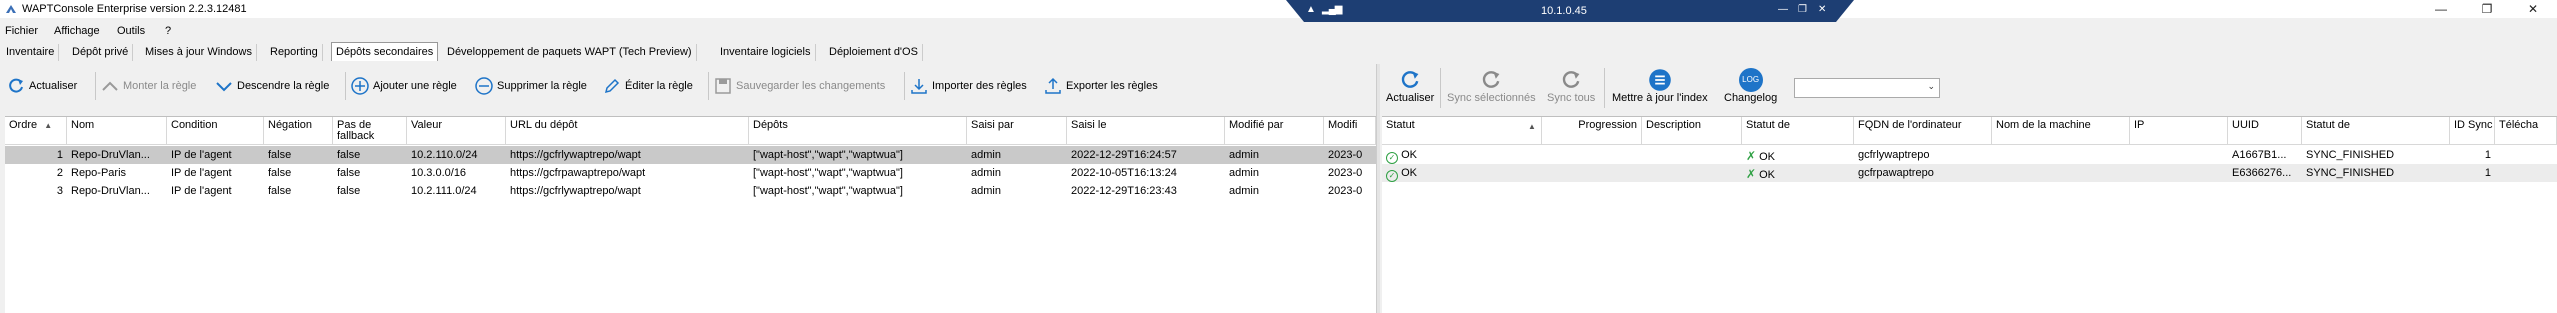 This screenshot has height=313, width=2557. I want to click on changelog-icon: LOG, so click(1750, 80).